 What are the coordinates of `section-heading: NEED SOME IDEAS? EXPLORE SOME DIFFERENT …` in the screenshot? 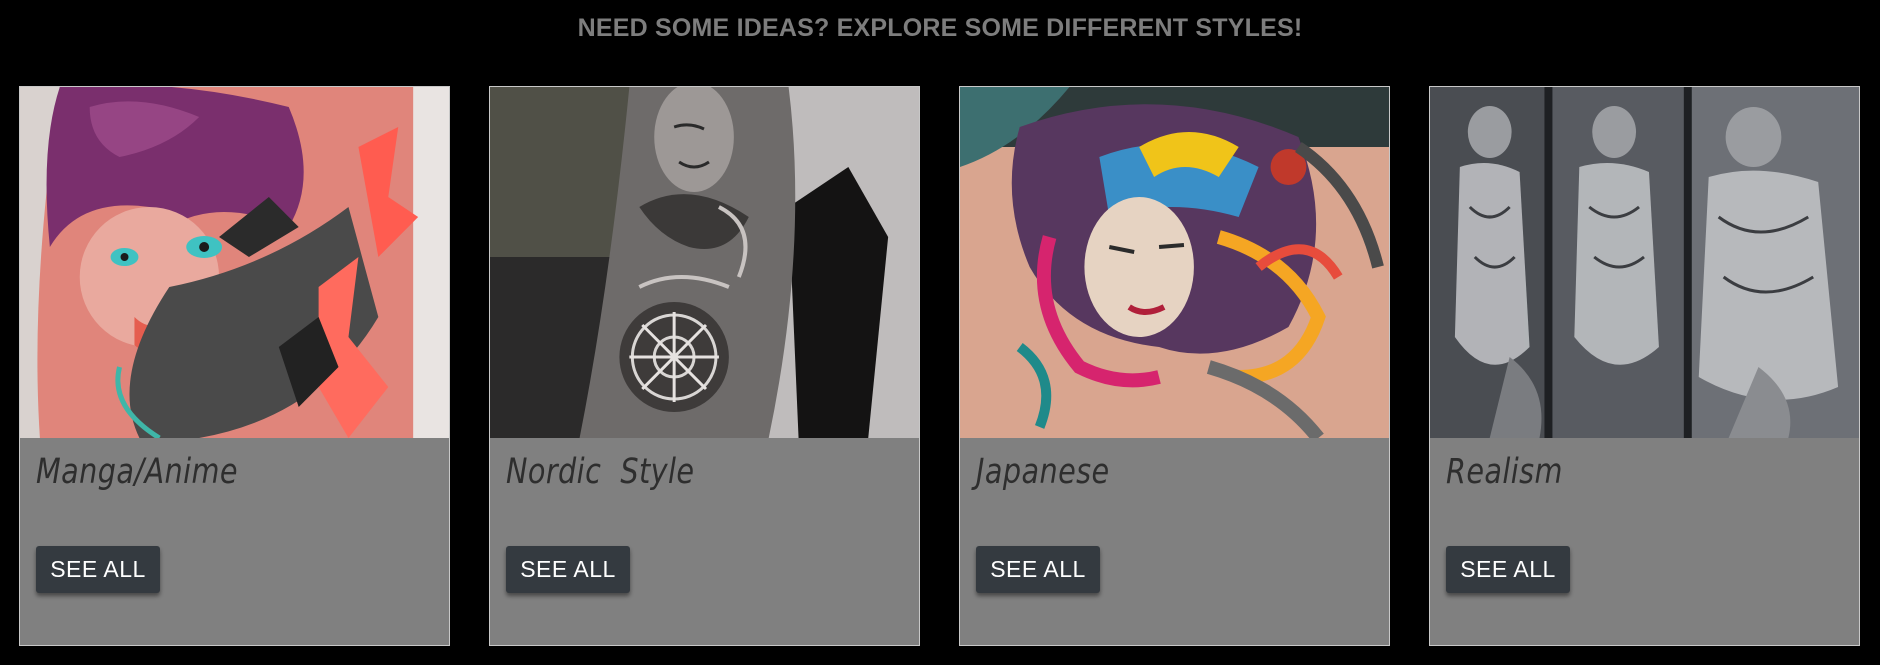 It's located at (940, 28).